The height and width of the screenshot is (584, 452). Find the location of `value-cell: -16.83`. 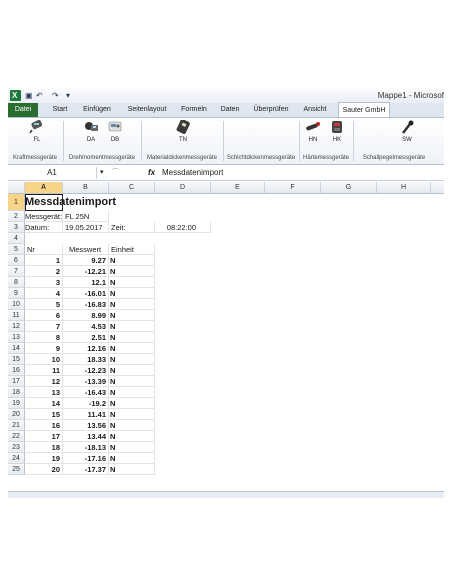

value-cell: -16.83 is located at coordinates (86, 304).